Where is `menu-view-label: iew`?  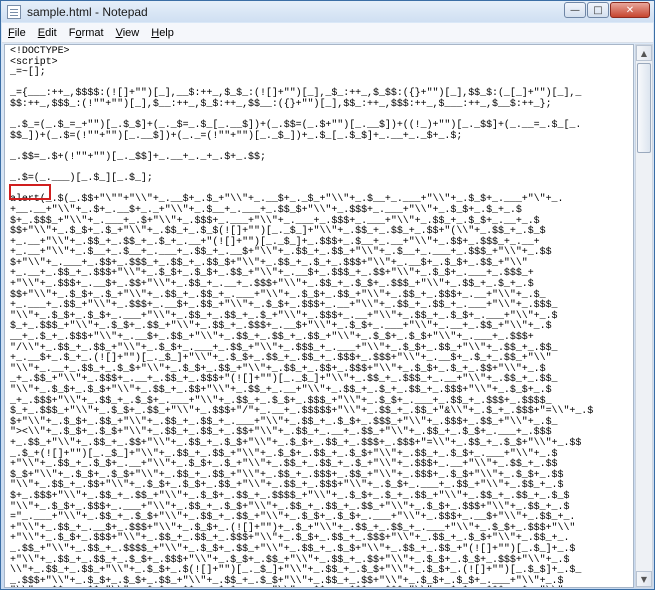 menu-view-label: iew is located at coordinates (131, 32).